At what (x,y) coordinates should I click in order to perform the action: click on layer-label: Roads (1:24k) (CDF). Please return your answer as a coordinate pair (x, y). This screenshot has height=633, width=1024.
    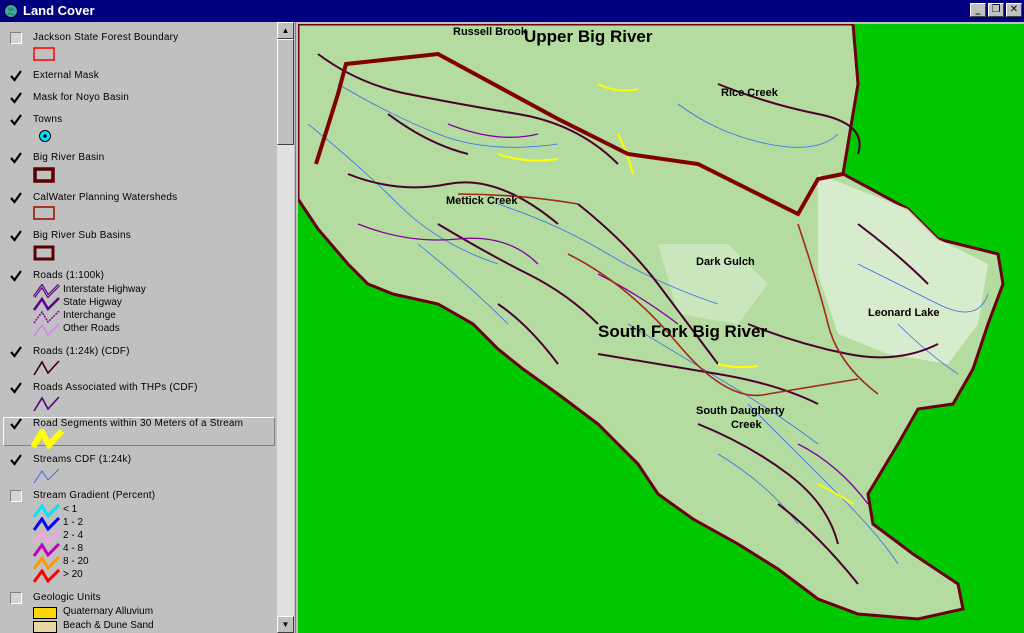
    Looking at the image, I should click on (81, 351).